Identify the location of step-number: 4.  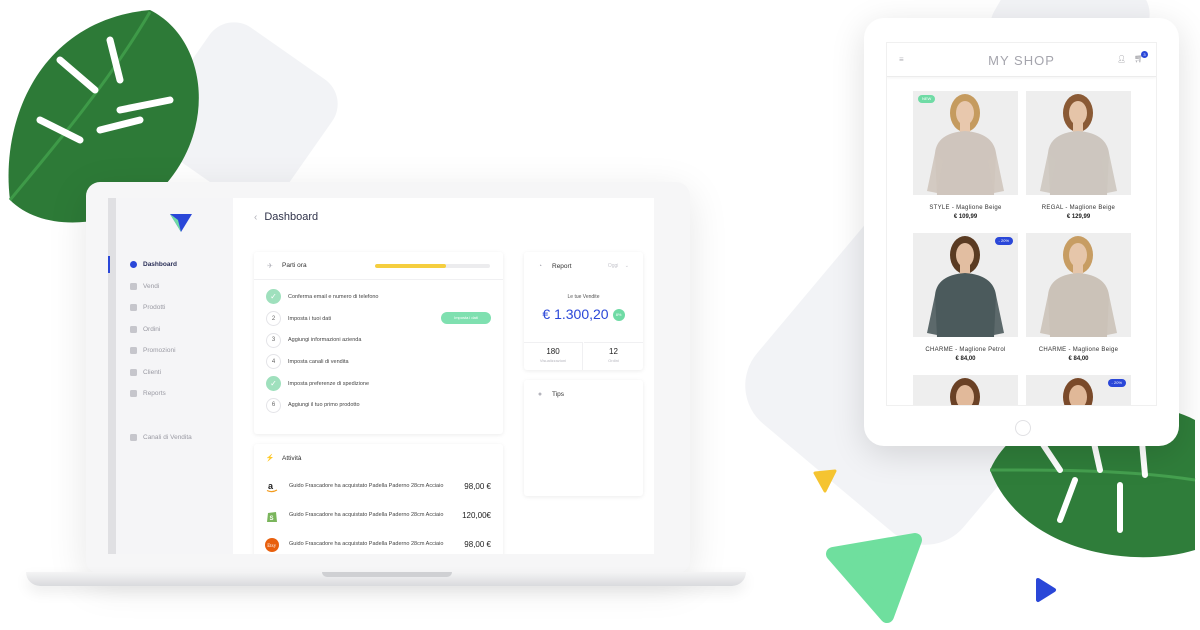
(273, 362).